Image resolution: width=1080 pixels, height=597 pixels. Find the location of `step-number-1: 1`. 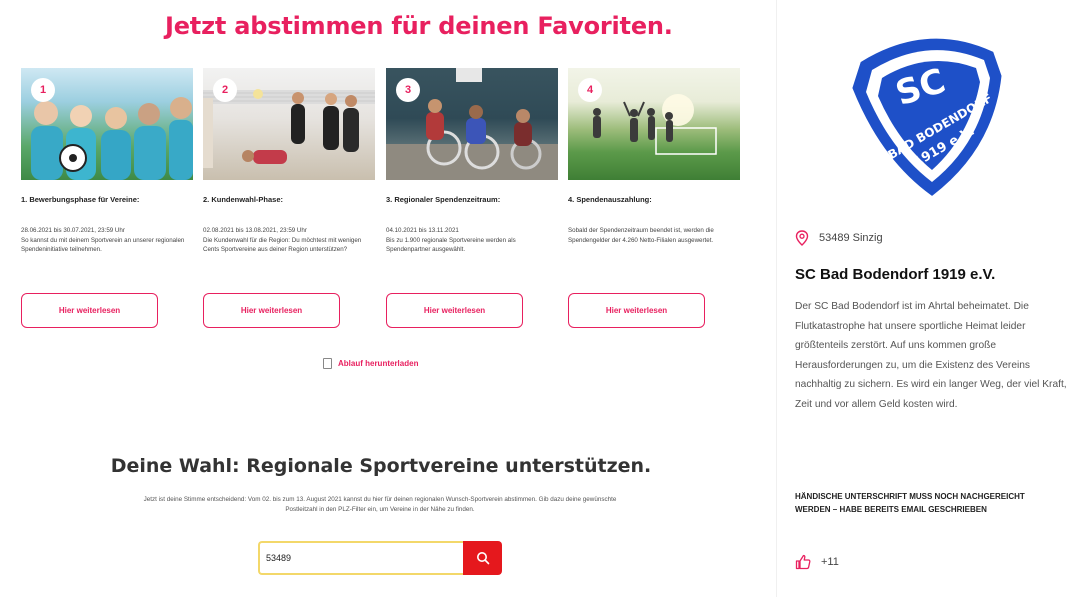

step-number-1: 1 is located at coordinates (43, 90).